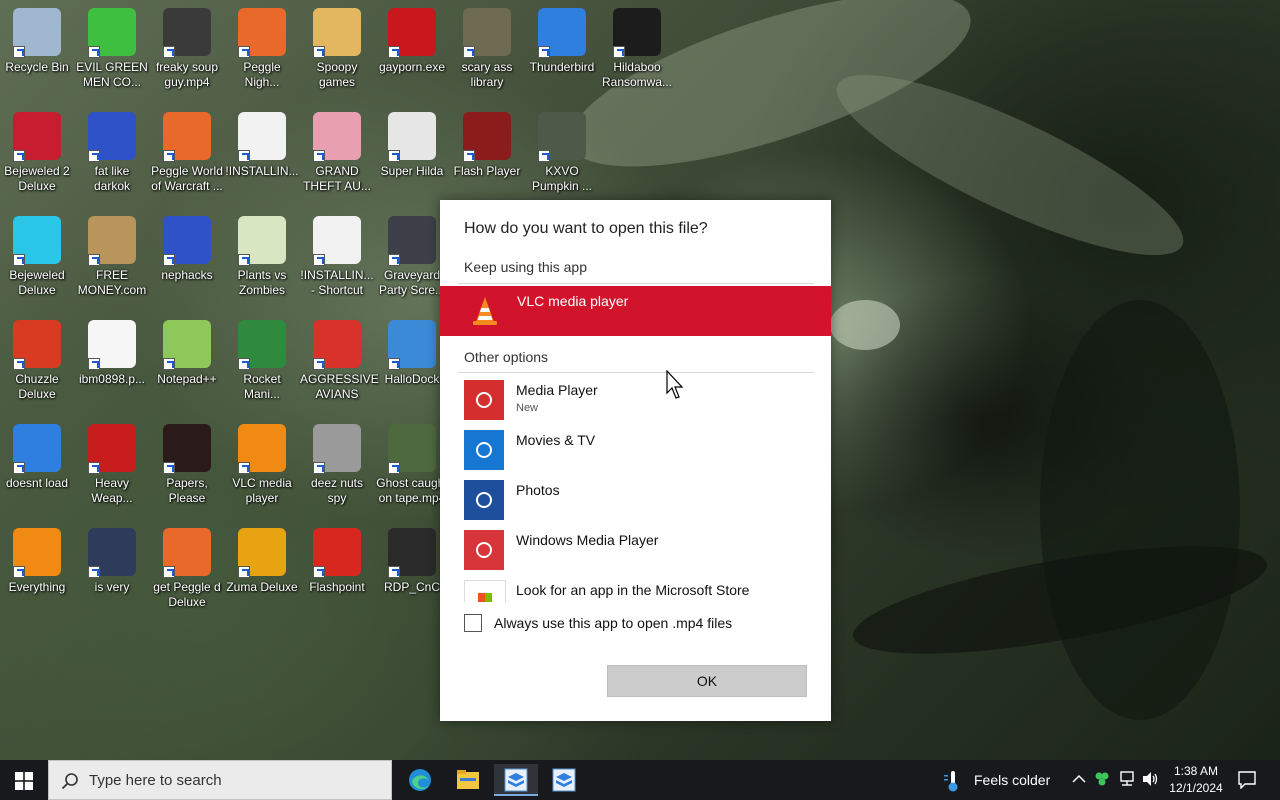  I want to click on desktop-icon: deez nuts spy, so click(337, 465).